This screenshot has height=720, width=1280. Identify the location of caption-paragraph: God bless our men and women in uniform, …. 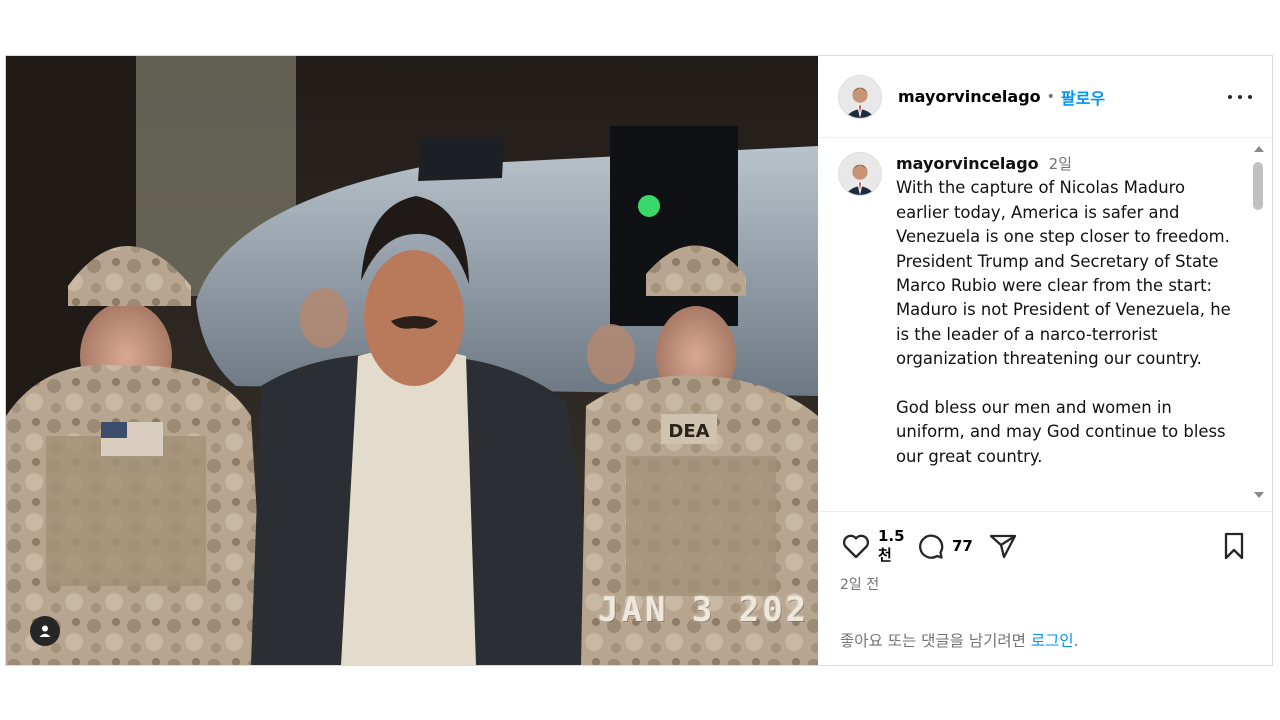
(1061, 432).